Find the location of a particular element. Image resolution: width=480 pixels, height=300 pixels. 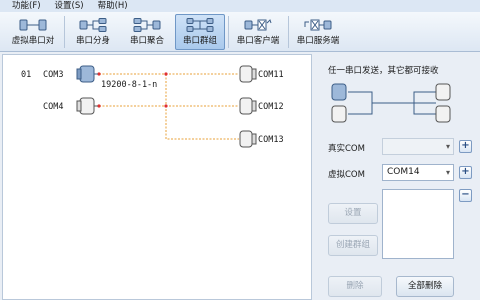

menu-settings: 设置(S) is located at coordinates (69, 6).